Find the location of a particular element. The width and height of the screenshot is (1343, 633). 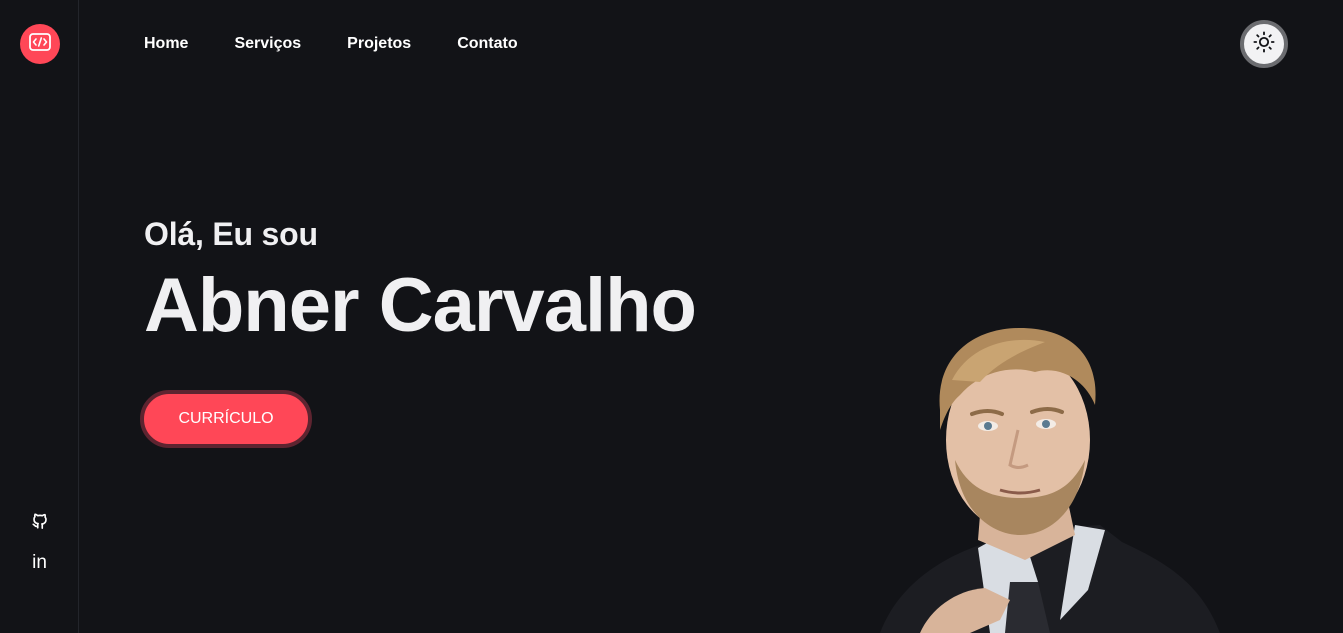

sun-icon is located at coordinates (1264, 44).